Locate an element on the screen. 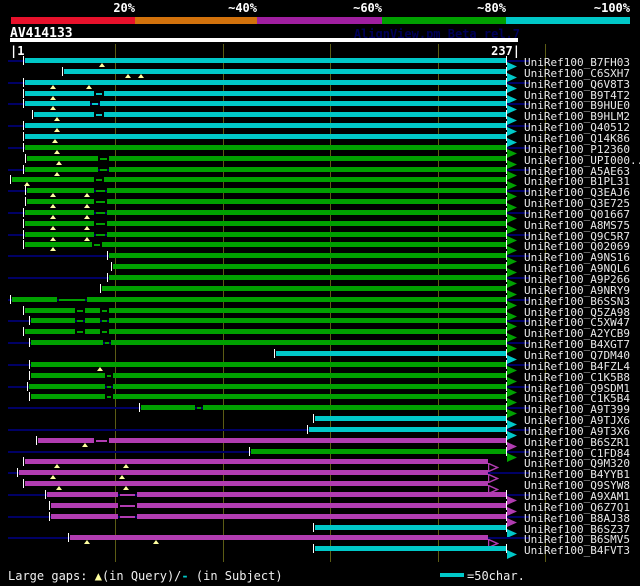  alignment-row: UniRef100_B6SSN3 is located at coordinates (320, 302).